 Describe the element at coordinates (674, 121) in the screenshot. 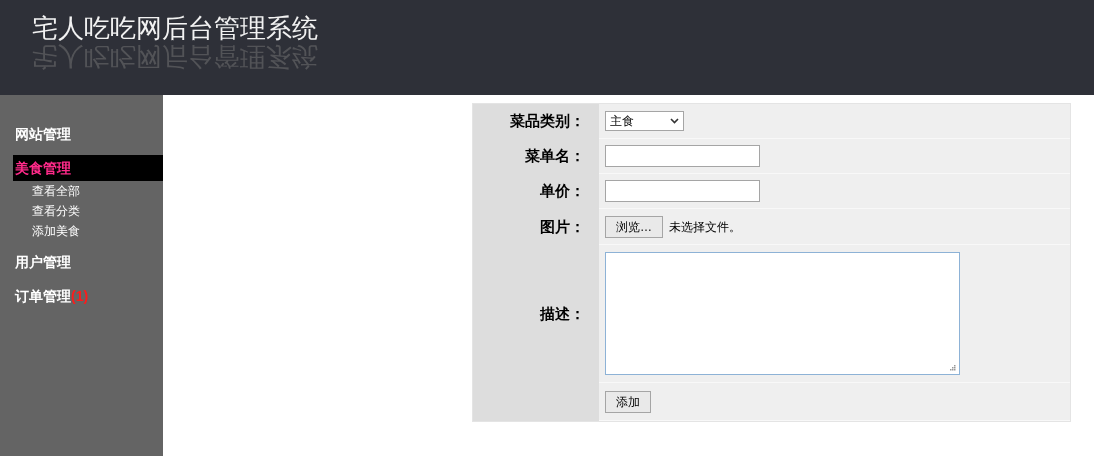

I see `chevron-down-icon` at that location.